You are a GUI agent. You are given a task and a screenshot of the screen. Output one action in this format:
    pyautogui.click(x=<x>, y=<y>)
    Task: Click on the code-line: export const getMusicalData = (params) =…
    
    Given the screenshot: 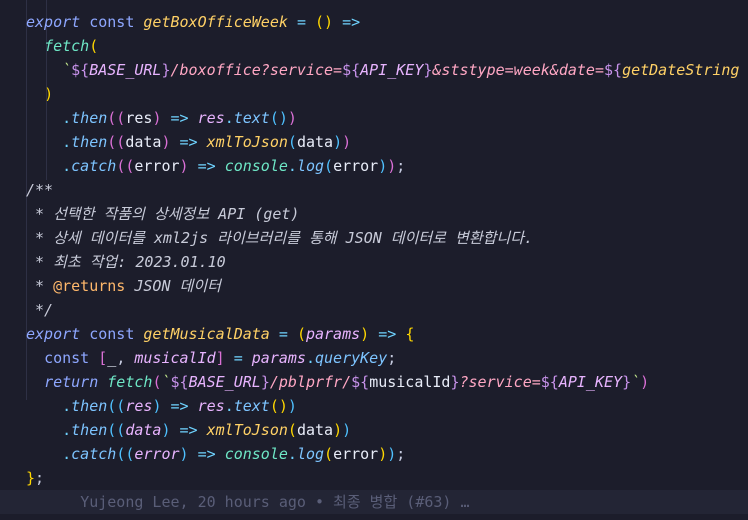 What is the action you would take?
    pyautogui.click(x=374, y=334)
    